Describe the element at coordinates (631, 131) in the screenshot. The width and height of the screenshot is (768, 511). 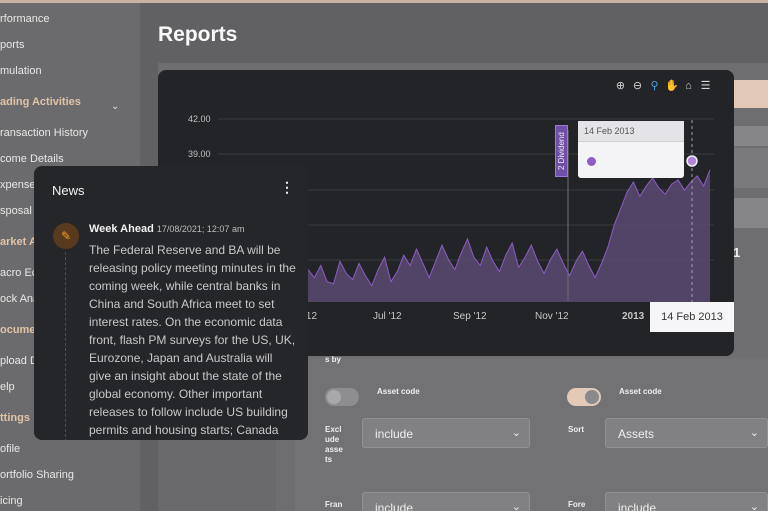
I see `tooltip-date: 14 Feb 2013` at that location.